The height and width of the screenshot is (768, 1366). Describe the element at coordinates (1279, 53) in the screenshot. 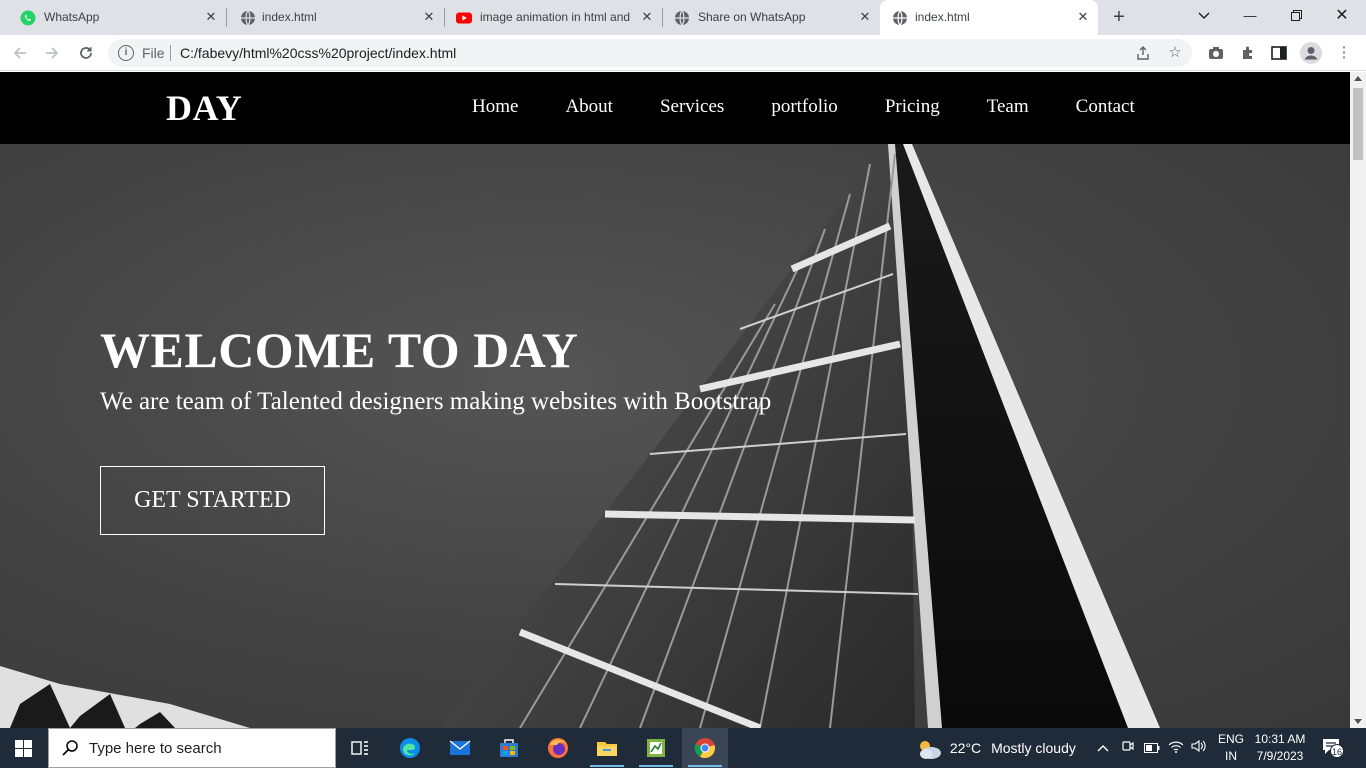

I see `side-panel-icon` at that location.